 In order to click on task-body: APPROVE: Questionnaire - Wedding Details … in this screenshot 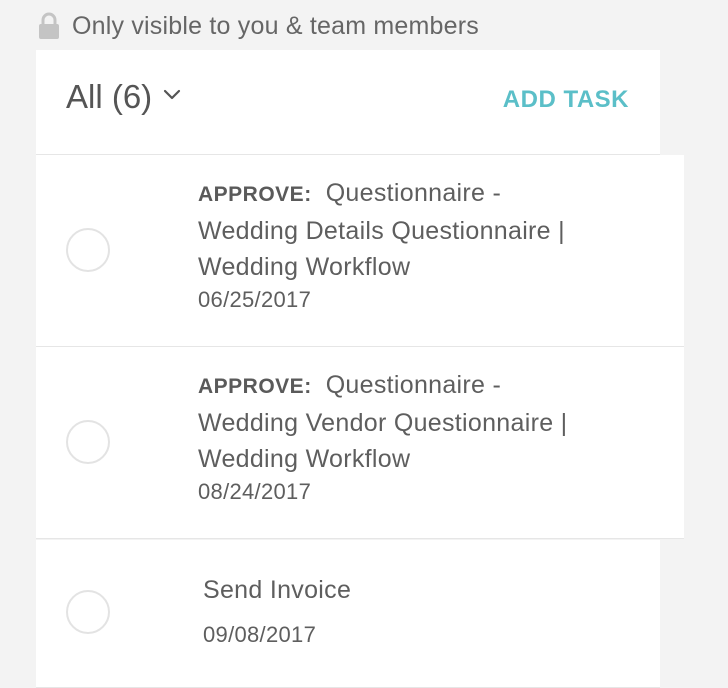, I will do `click(403, 244)`.